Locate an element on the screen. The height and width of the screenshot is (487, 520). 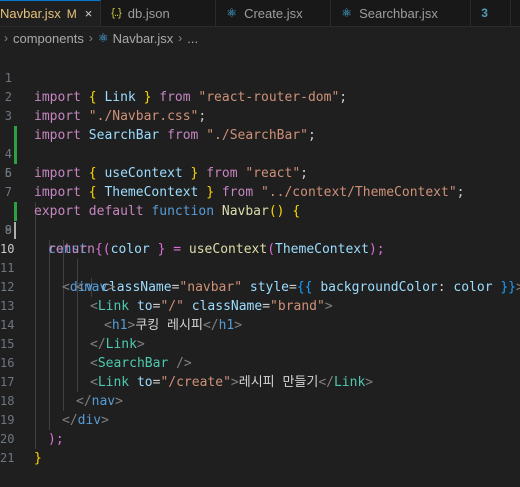
tab-searchbar-jsx: ⚛ Searchbar.jsx is located at coordinates (401, 13).